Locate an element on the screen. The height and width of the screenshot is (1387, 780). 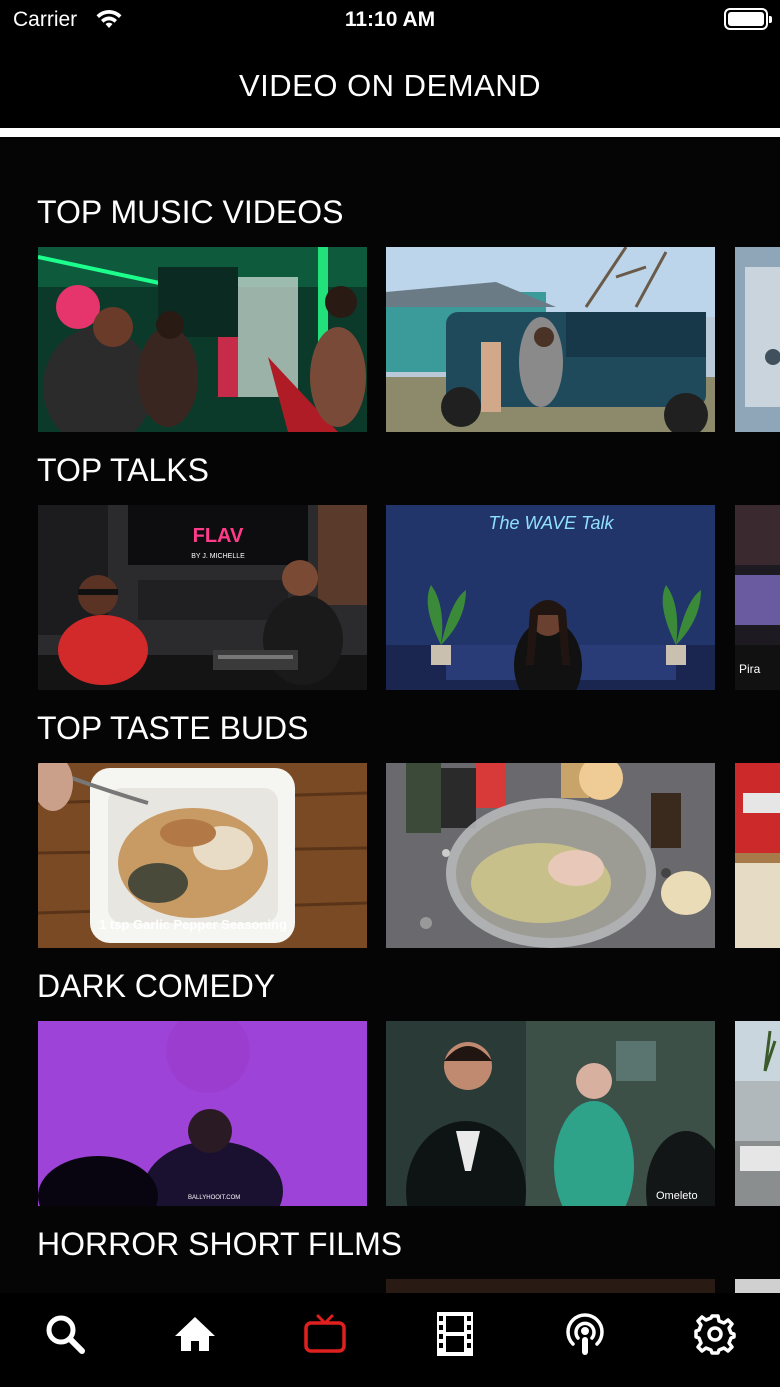
row-top-taste-buds: 1 tsp Garlic Pepper Seasoning is located at coordinates (409, 855).